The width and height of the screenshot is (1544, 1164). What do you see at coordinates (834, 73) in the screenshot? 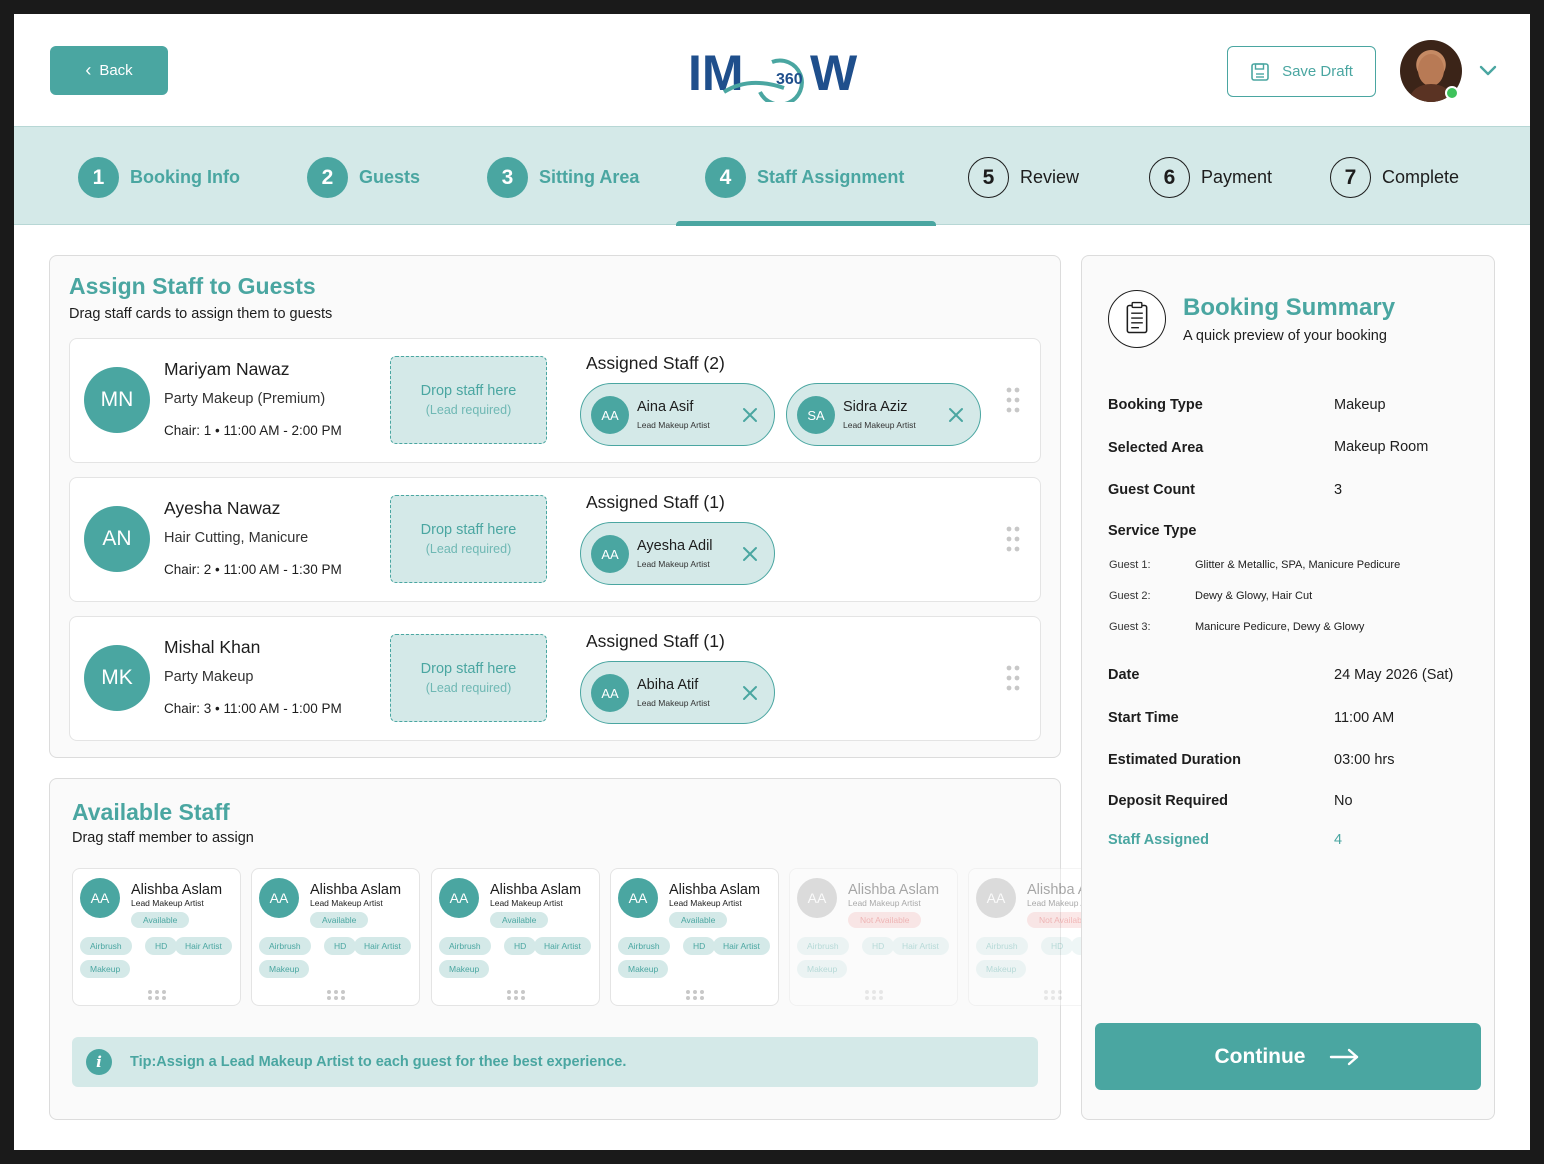
I see `logo-text-w: W` at bounding box center [834, 73].